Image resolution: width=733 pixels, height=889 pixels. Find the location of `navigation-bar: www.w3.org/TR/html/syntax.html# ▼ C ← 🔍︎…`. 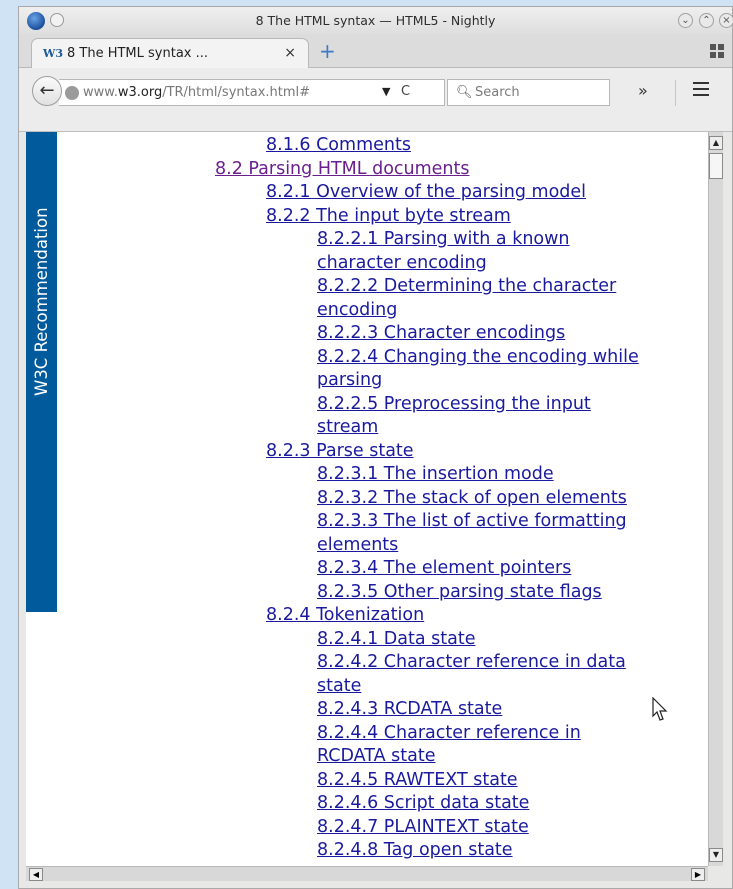

navigation-bar: www.w3.org/TR/html/syntax.html# ▼ C ← 🔍︎… is located at coordinates (375, 100).